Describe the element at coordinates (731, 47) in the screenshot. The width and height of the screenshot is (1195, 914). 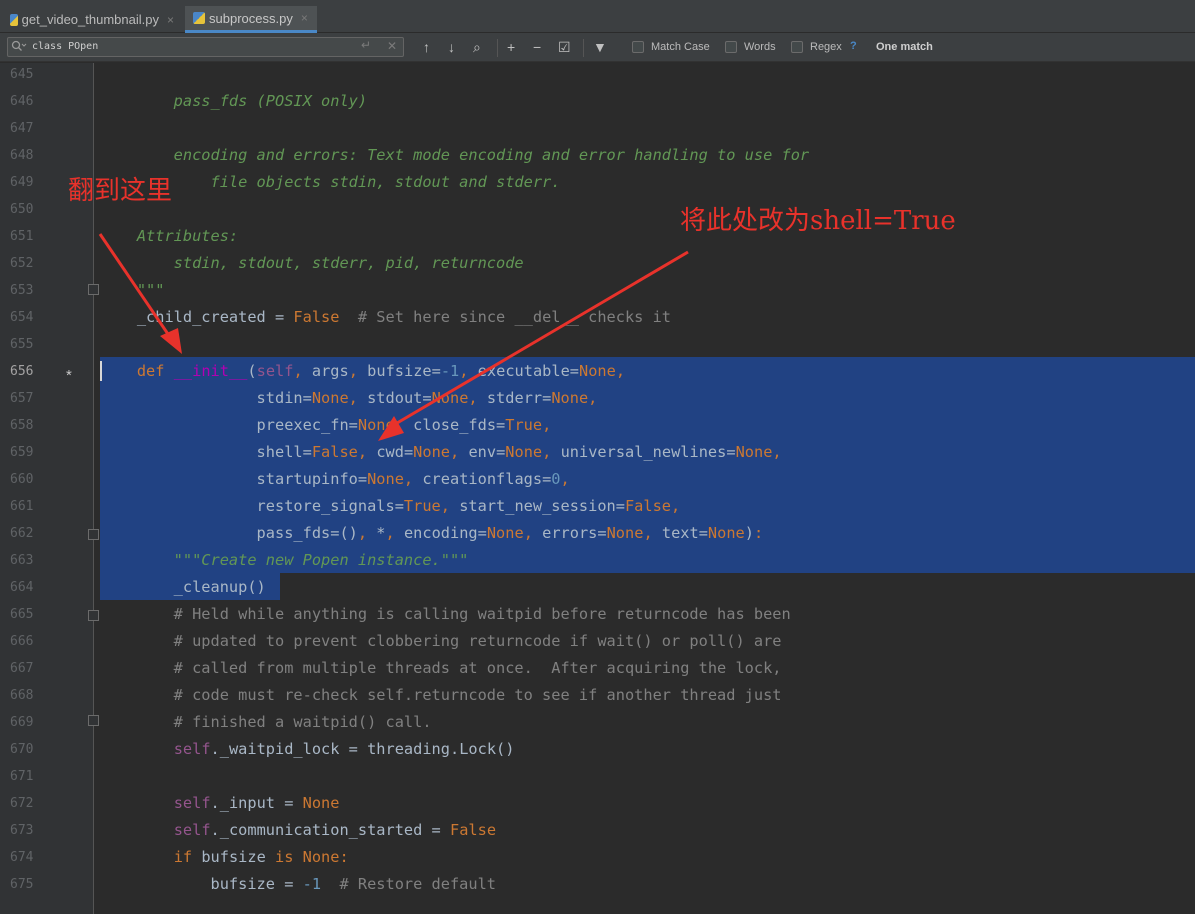
I see `words-checkbox` at that location.